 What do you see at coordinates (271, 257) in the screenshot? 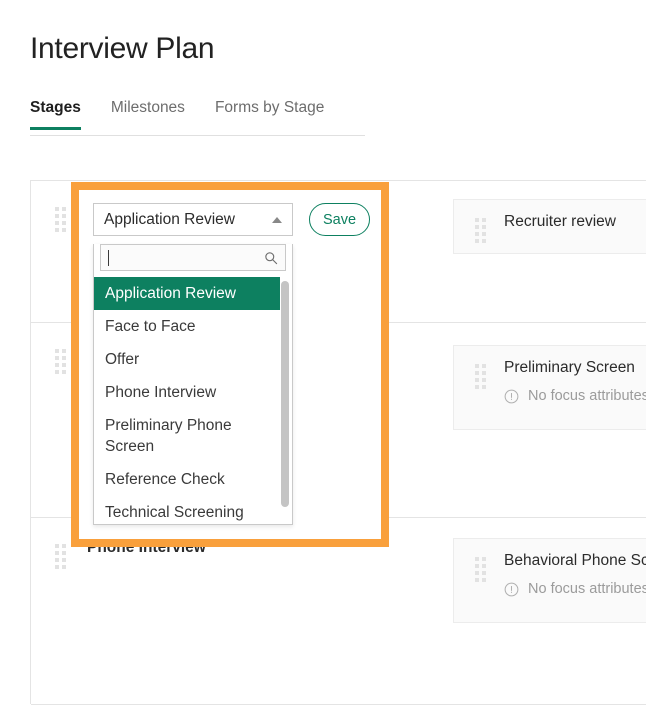
I see `search-icon` at bounding box center [271, 257].